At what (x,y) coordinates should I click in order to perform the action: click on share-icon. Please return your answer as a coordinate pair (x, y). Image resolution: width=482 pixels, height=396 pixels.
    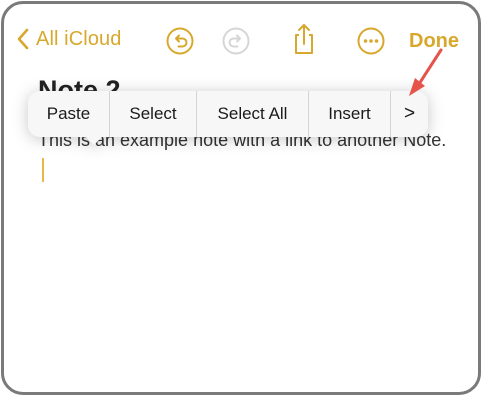
    Looking at the image, I should click on (304, 39).